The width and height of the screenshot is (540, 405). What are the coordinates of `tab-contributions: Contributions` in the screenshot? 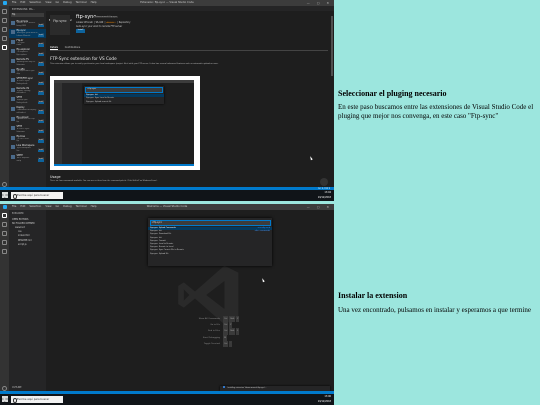 It's located at (72, 47).